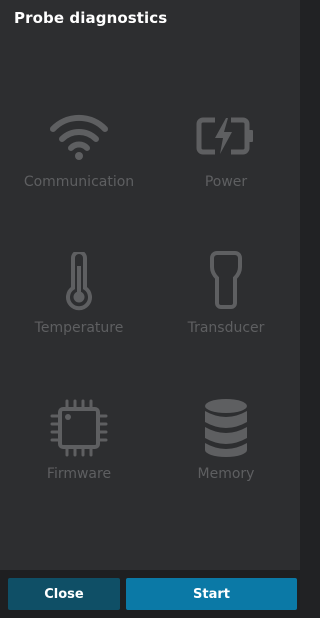 The image size is (320, 618). I want to click on test-label-communication: Communication, so click(79, 182).